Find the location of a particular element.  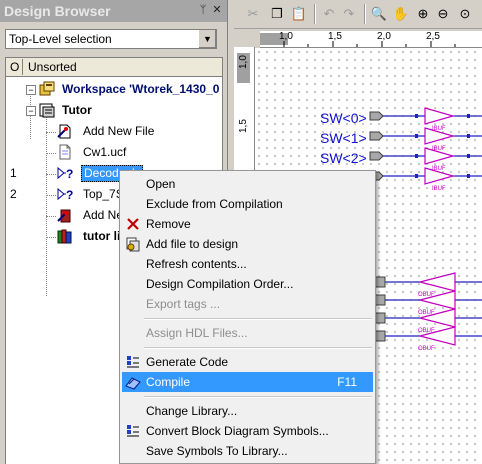

input-port-label: SW<2> is located at coordinates (343, 158).